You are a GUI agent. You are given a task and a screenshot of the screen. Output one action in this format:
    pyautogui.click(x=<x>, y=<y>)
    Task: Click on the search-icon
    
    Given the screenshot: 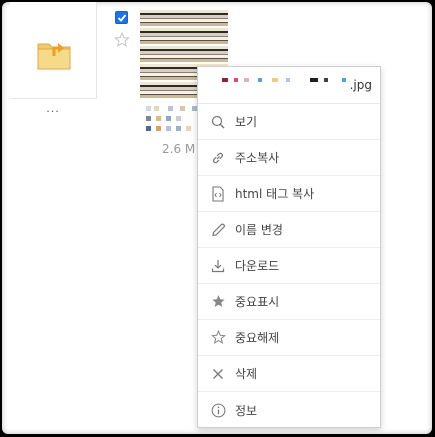 What is the action you would take?
    pyautogui.click(x=218, y=122)
    